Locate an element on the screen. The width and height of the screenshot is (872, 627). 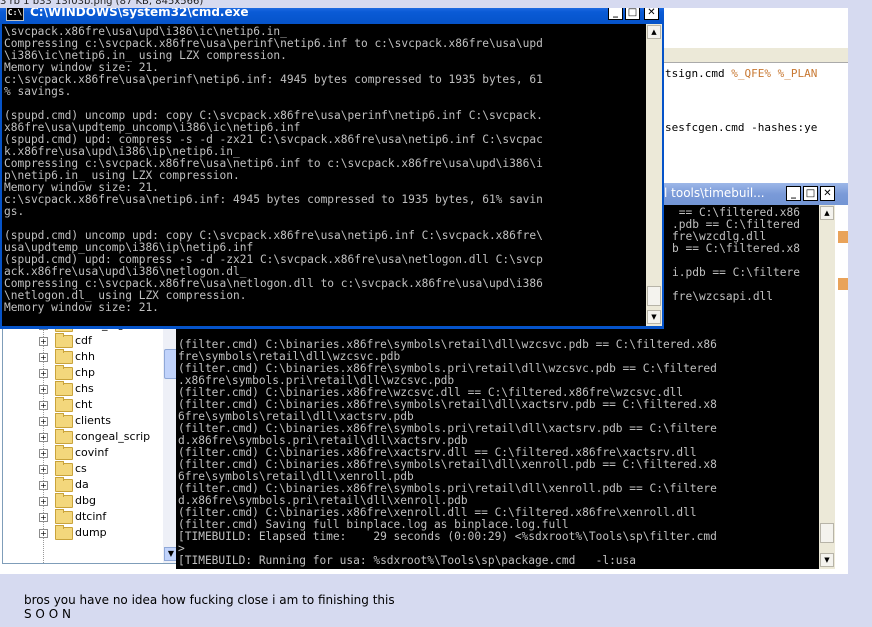
console-line: Memory window size: 21. is located at coordinates (81, 307).